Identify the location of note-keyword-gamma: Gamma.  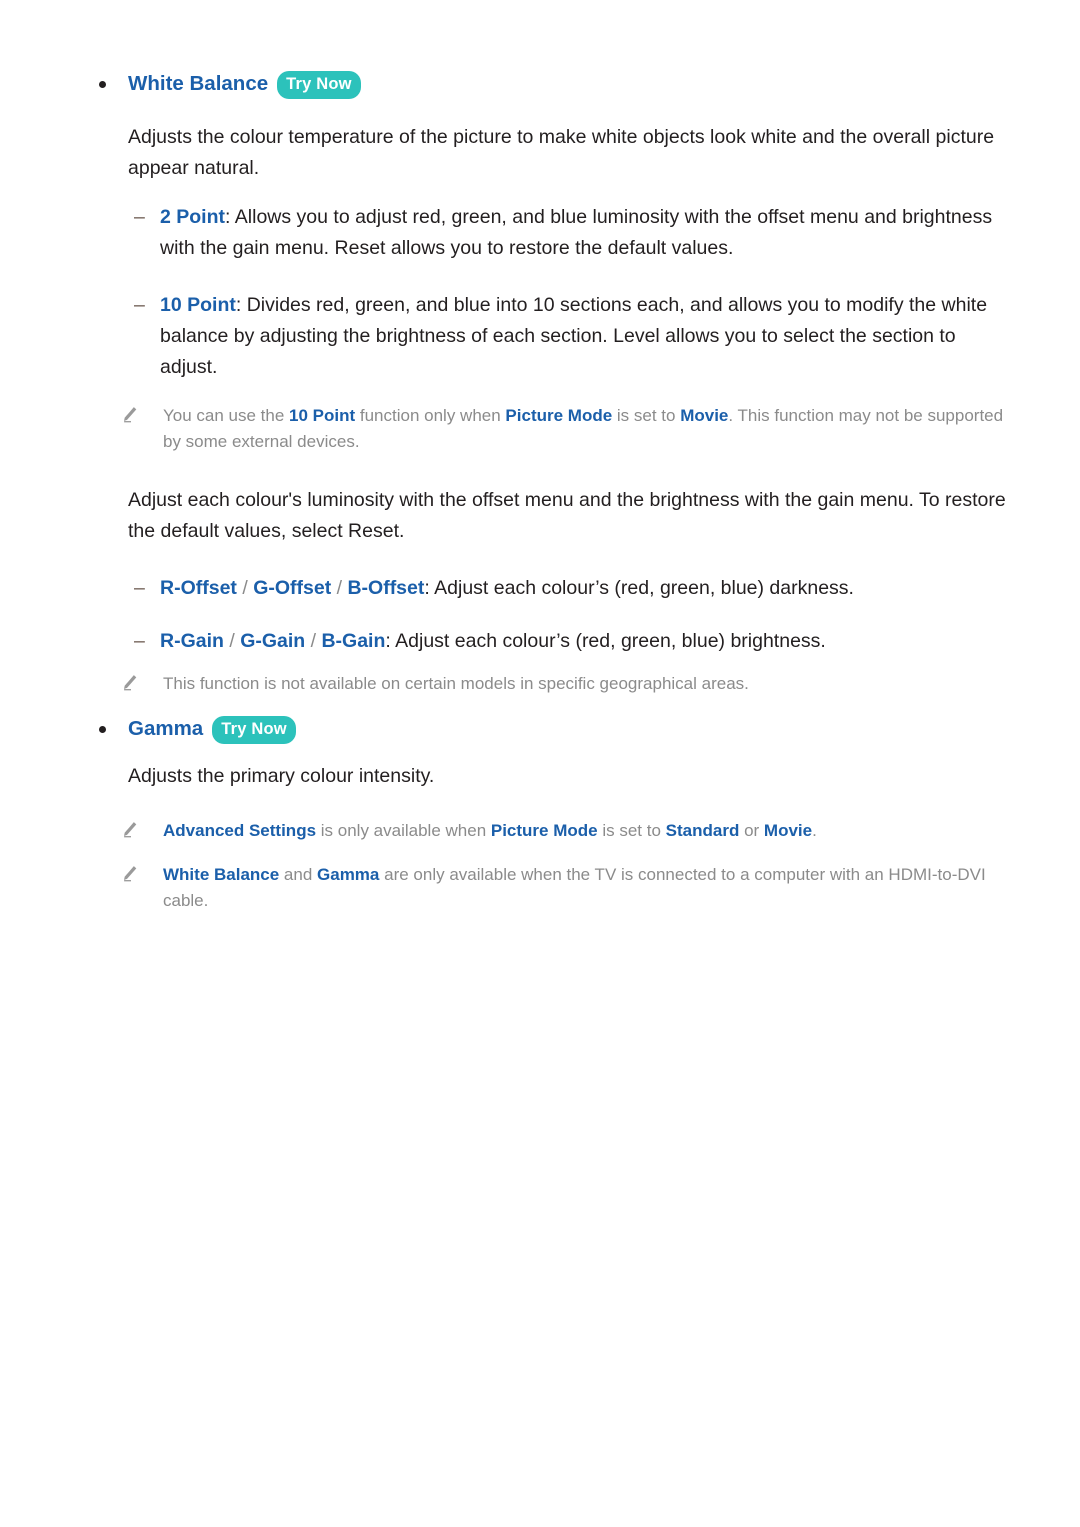
(348, 874).